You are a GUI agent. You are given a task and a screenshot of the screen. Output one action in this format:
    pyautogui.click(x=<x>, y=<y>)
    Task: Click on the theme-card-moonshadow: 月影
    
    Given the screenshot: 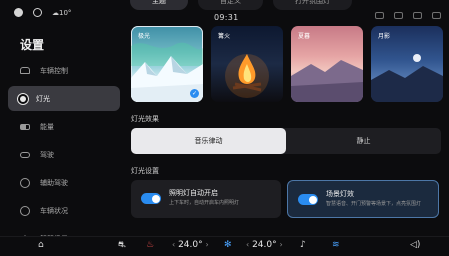 What is the action you would take?
    pyautogui.click(x=407, y=64)
    